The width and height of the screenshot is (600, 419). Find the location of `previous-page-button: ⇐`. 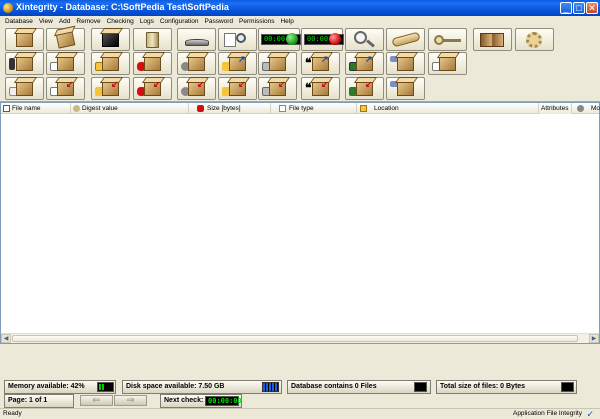

previous-page-button: ⇐ is located at coordinates (96, 400).